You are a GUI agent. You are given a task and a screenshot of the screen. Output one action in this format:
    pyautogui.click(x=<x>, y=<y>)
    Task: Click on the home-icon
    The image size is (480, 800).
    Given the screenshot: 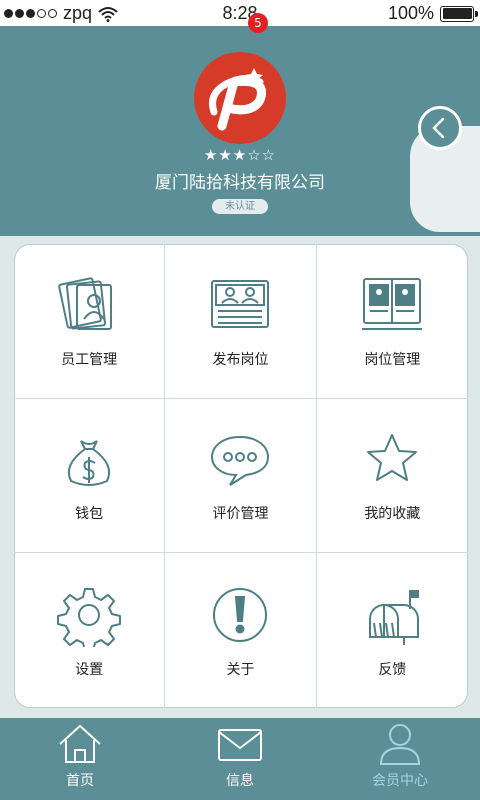 What is the action you would take?
    pyautogui.click(x=80, y=743)
    